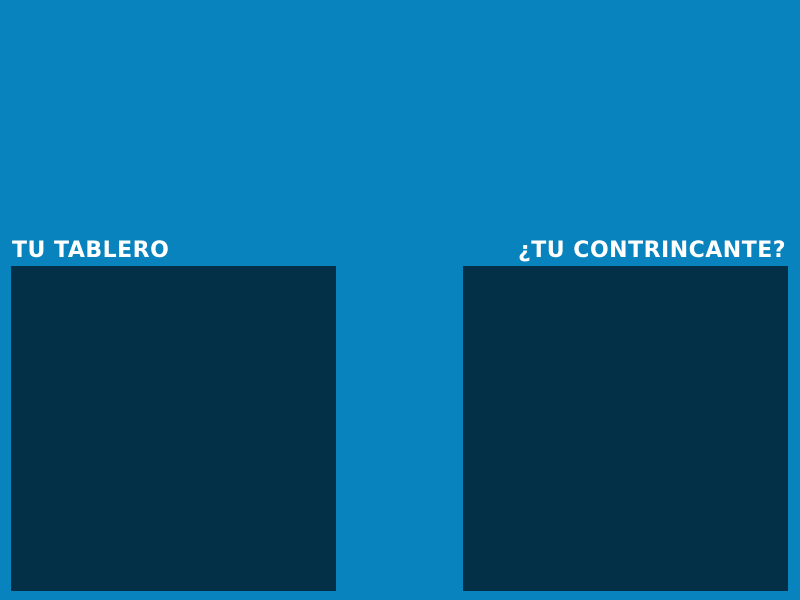  I want to click on opponent-board-label: ¿TU CONTRINCANTE?, so click(652, 250).